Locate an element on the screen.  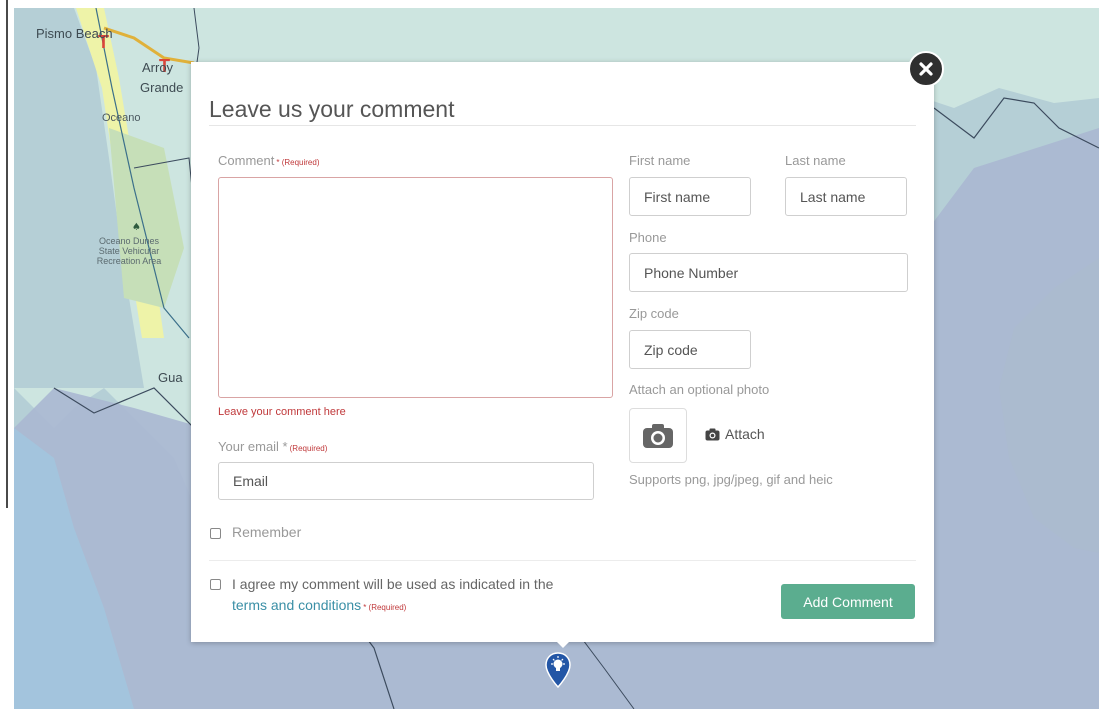
zip-field: Zip code is located at coordinates (690, 349).